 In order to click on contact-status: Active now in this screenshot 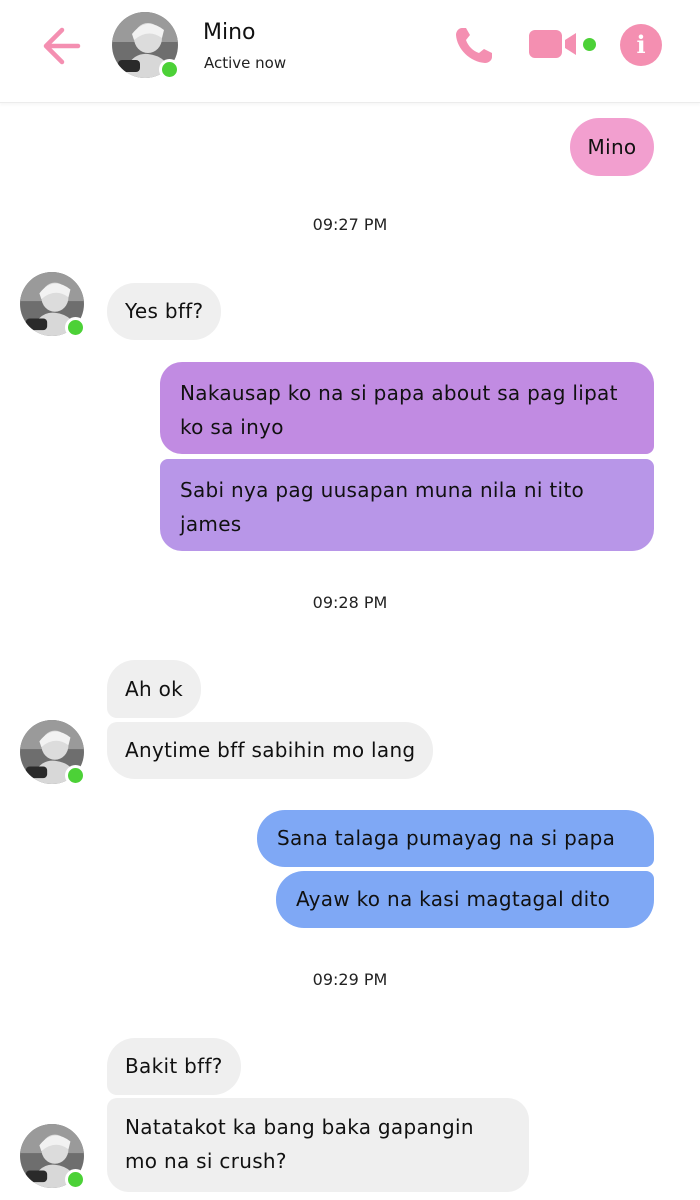, I will do `click(245, 63)`.